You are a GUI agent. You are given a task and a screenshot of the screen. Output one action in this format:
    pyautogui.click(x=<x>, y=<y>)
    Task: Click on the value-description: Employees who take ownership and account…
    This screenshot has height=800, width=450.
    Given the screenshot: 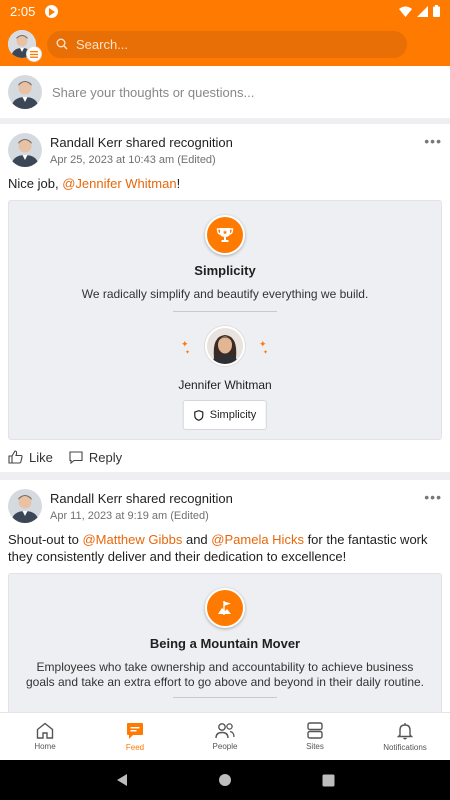 What is the action you would take?
    pyautogui.click(x=225, y=674)
    